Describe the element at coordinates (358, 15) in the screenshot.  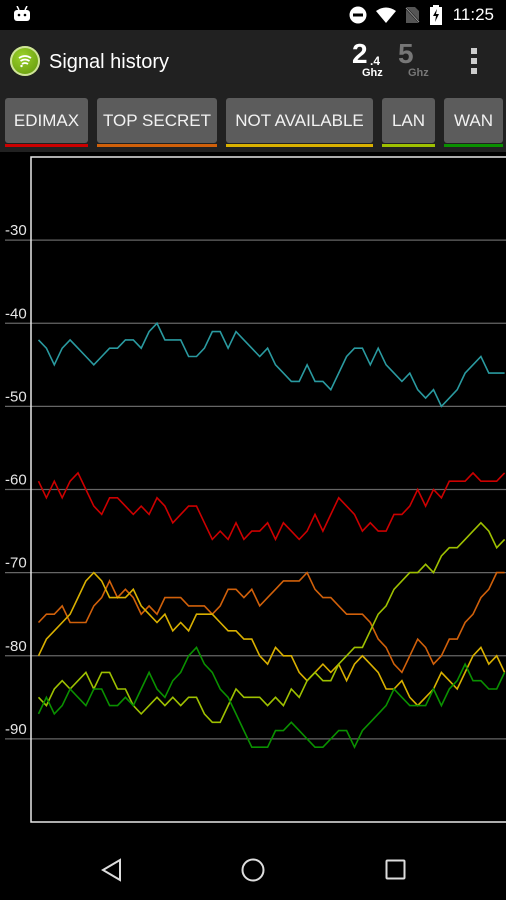
I see `do-not-disturb-icon` at that location.